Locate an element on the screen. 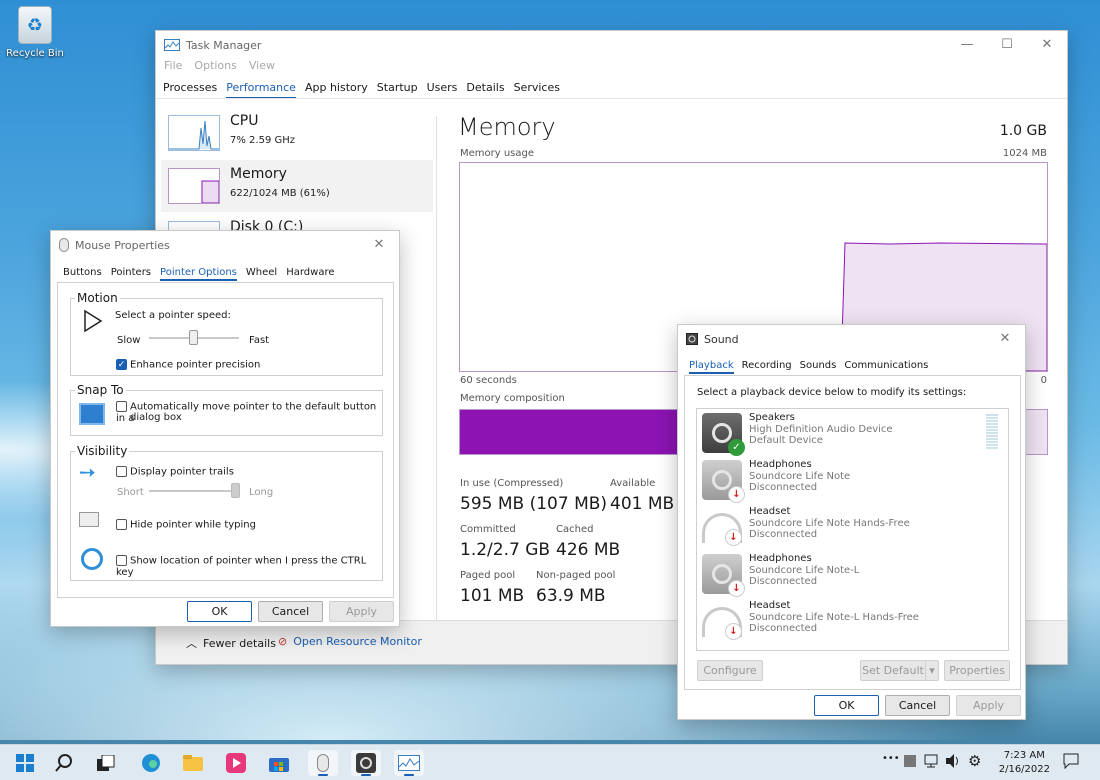  tab-wheel: Wheel is located at coordinates (261, 274).